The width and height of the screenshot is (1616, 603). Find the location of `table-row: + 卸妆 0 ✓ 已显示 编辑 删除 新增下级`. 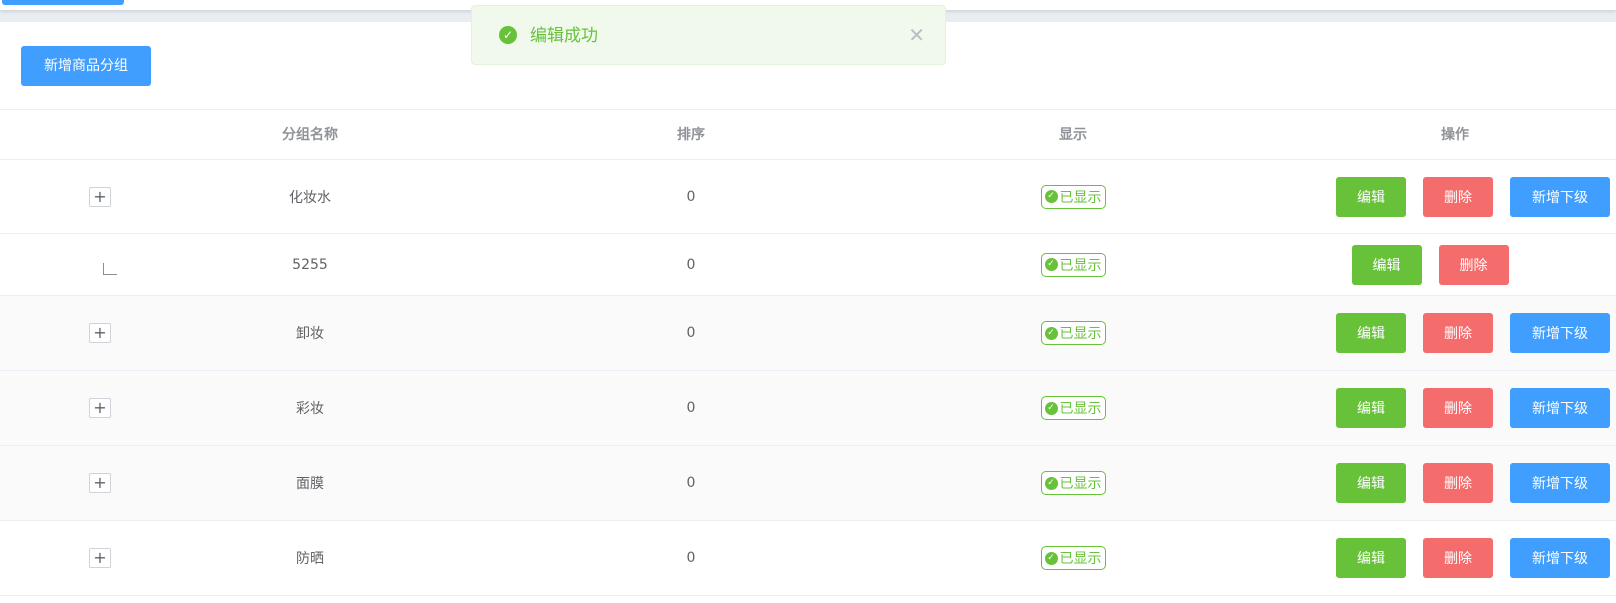

table-row: + 卸妆 0 ✓ 已显示 编辑 删除 新增下级 is located at coordinates (808, 333).